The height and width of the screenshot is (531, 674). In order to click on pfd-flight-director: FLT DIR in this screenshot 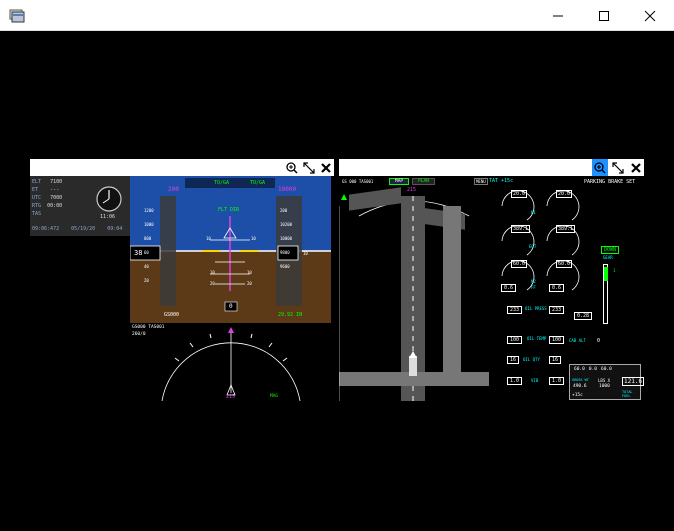, I will do `click(229, 210)`.